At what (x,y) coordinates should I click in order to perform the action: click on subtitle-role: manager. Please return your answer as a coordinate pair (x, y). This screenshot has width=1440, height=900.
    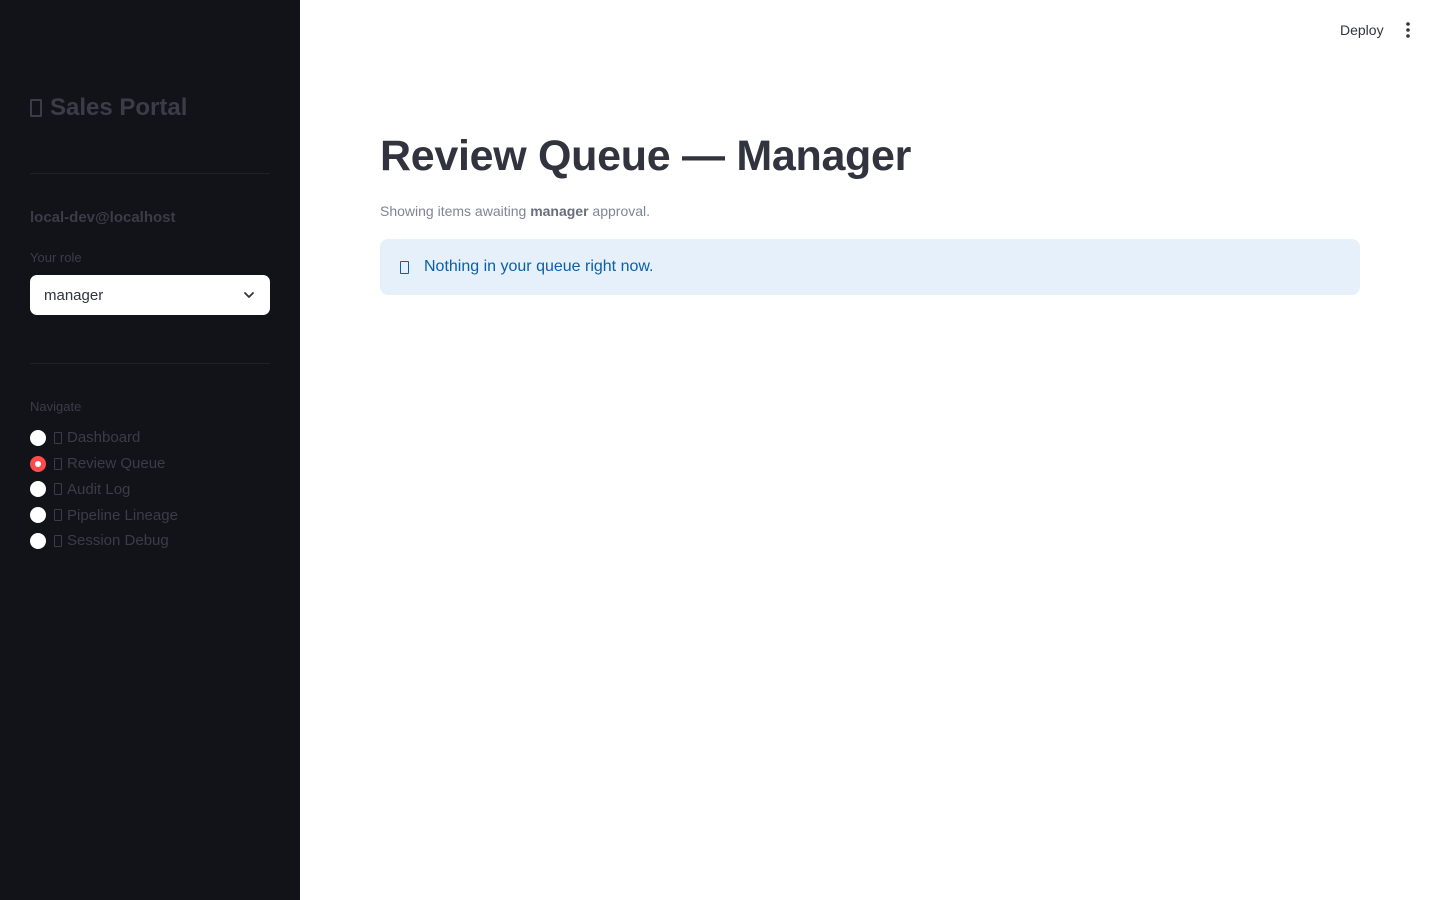
    Looking at the image, I should click on (559, 211).